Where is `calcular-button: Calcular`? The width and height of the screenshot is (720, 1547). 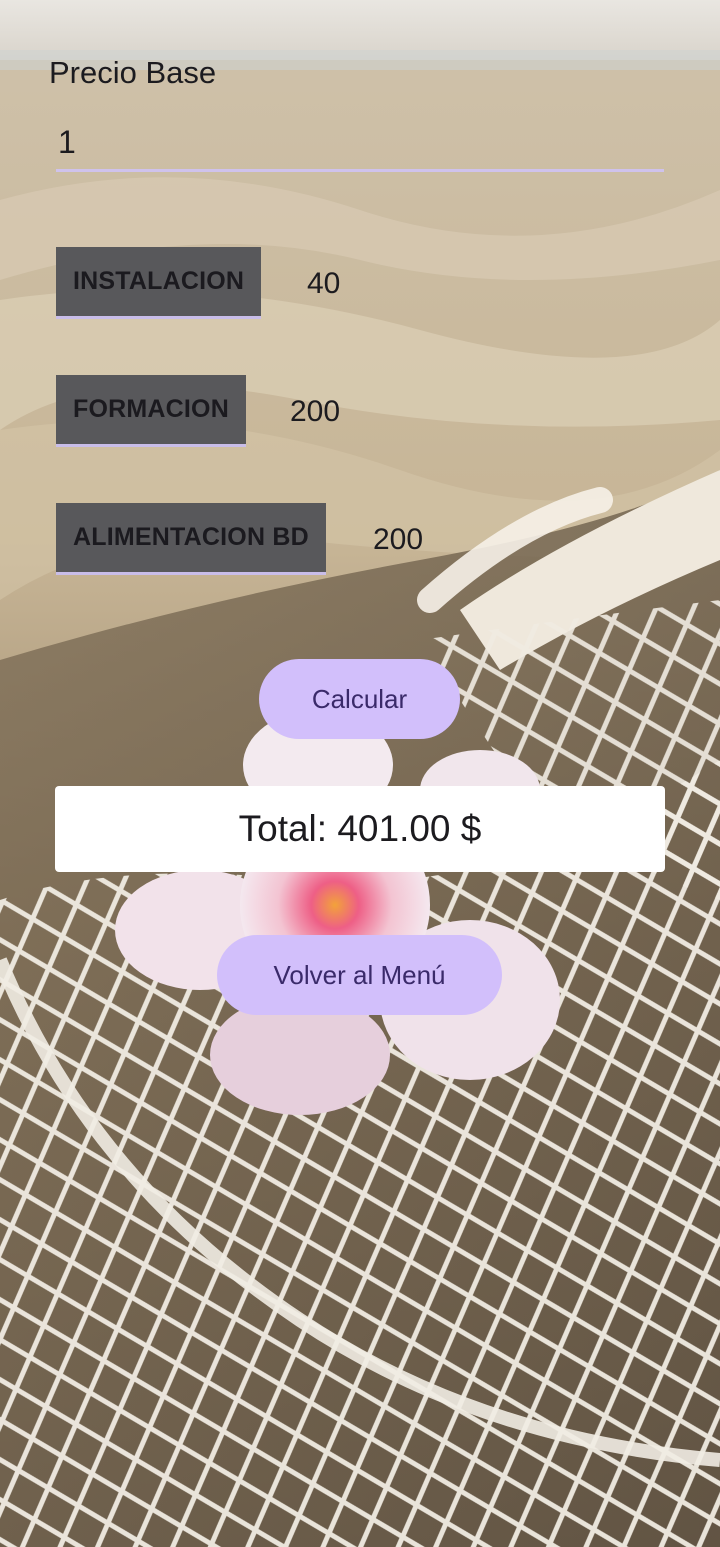 calcular-button: Calcular is located at coordinates (359, 699).